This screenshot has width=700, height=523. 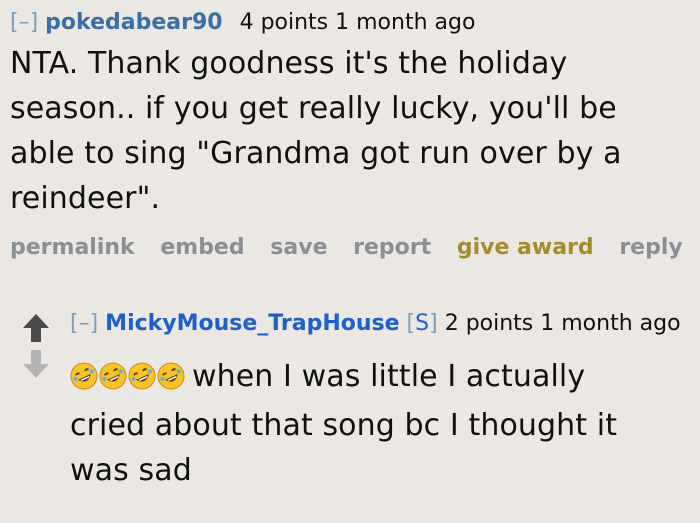 What do you see at coordinates (389, 376) in the screenshot?
I see `comment-text: when I was little I actually` at bounding box center [389, 376].